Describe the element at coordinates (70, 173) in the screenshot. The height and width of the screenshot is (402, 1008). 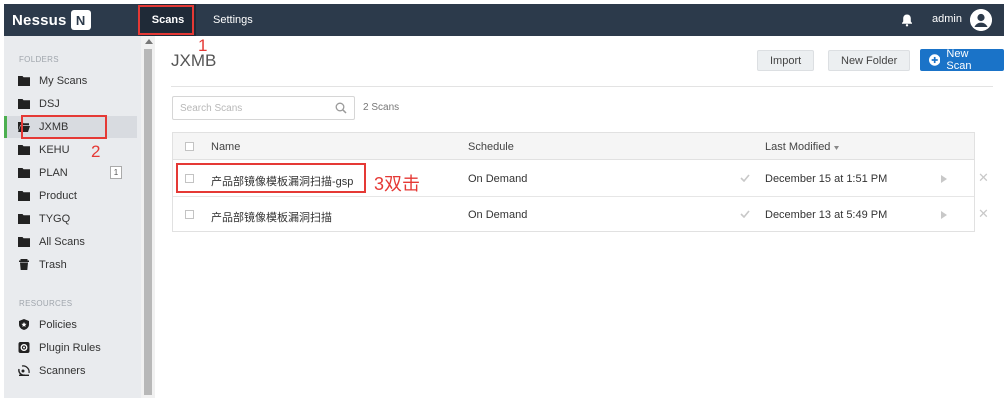
I see `sidebar-item-plan: PLAN 1` at that location.